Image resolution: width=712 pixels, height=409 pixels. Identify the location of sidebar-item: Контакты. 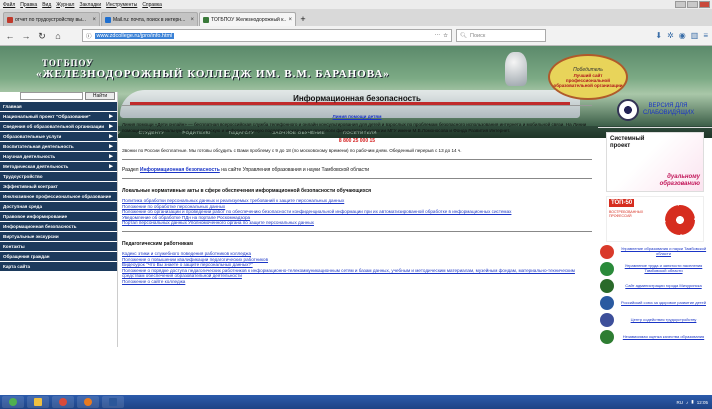
(58, 247).